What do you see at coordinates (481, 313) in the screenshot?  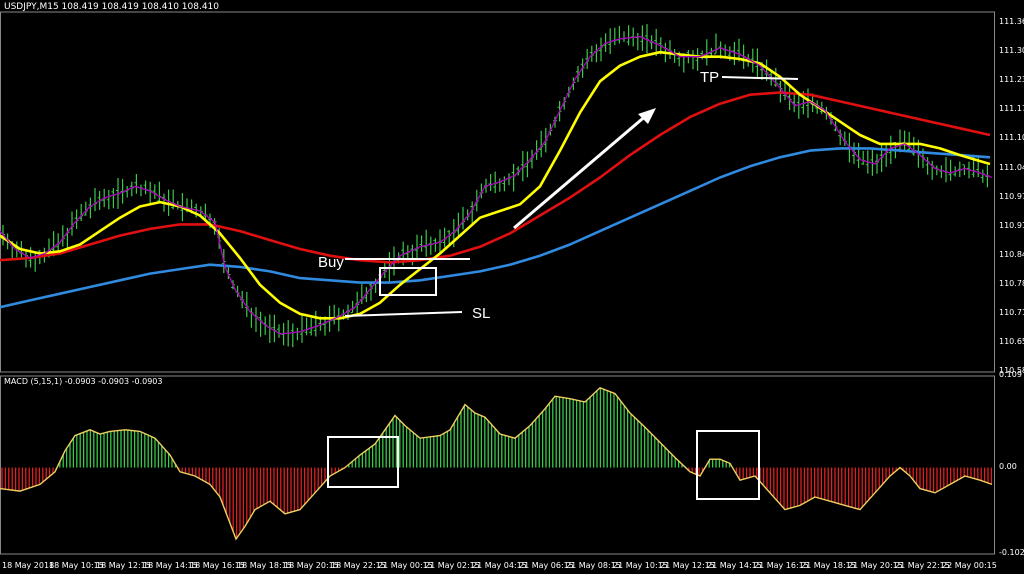 I see `sl-label: SL` at bounding box center [481, 313].